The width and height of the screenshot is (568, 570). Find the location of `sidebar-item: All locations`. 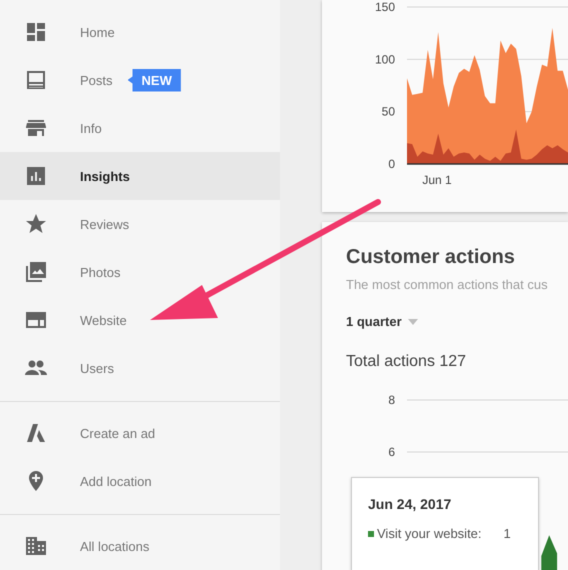

sidebar-item: All locations is located at coordinates (140, 546).